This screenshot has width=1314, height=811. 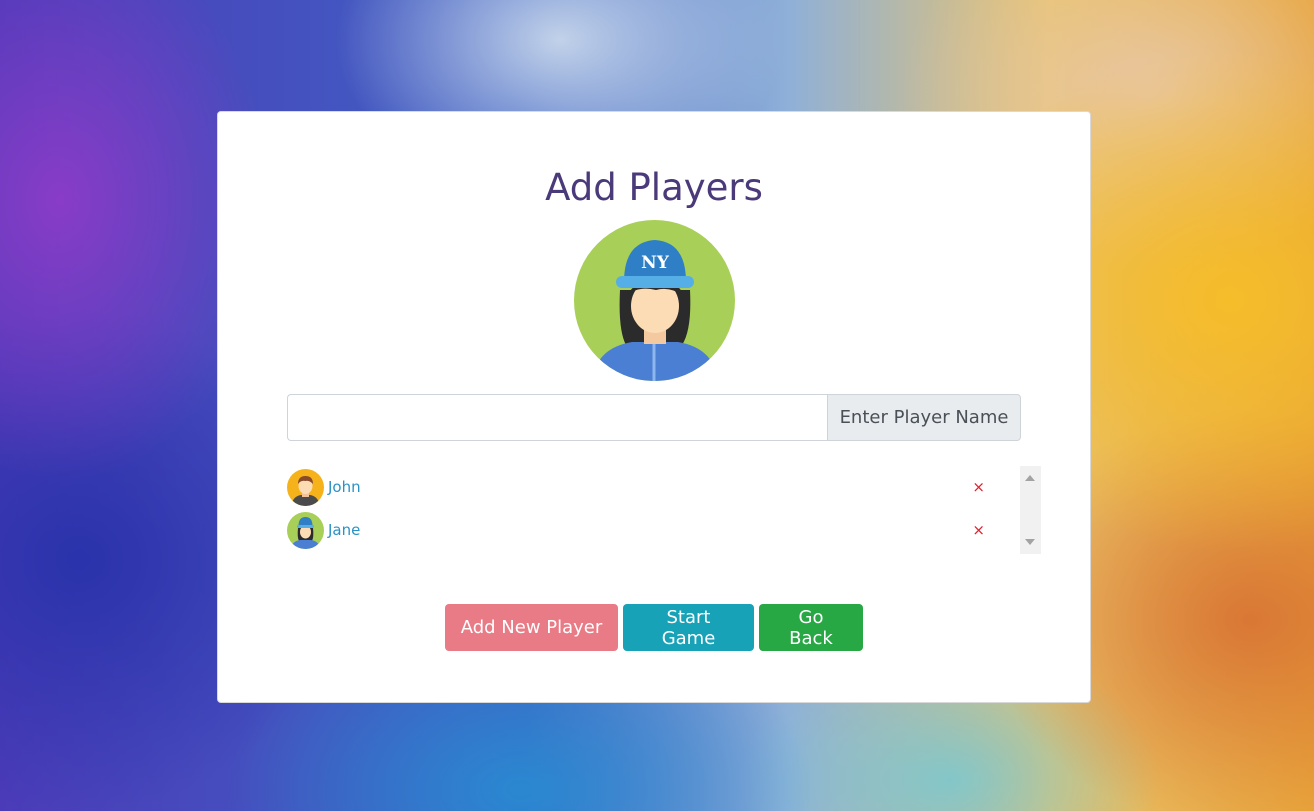 What do you see at coordinates (811, 627) in the screenshot?
I see `go-back-button: Go Back` at bounding box center [811, 627].